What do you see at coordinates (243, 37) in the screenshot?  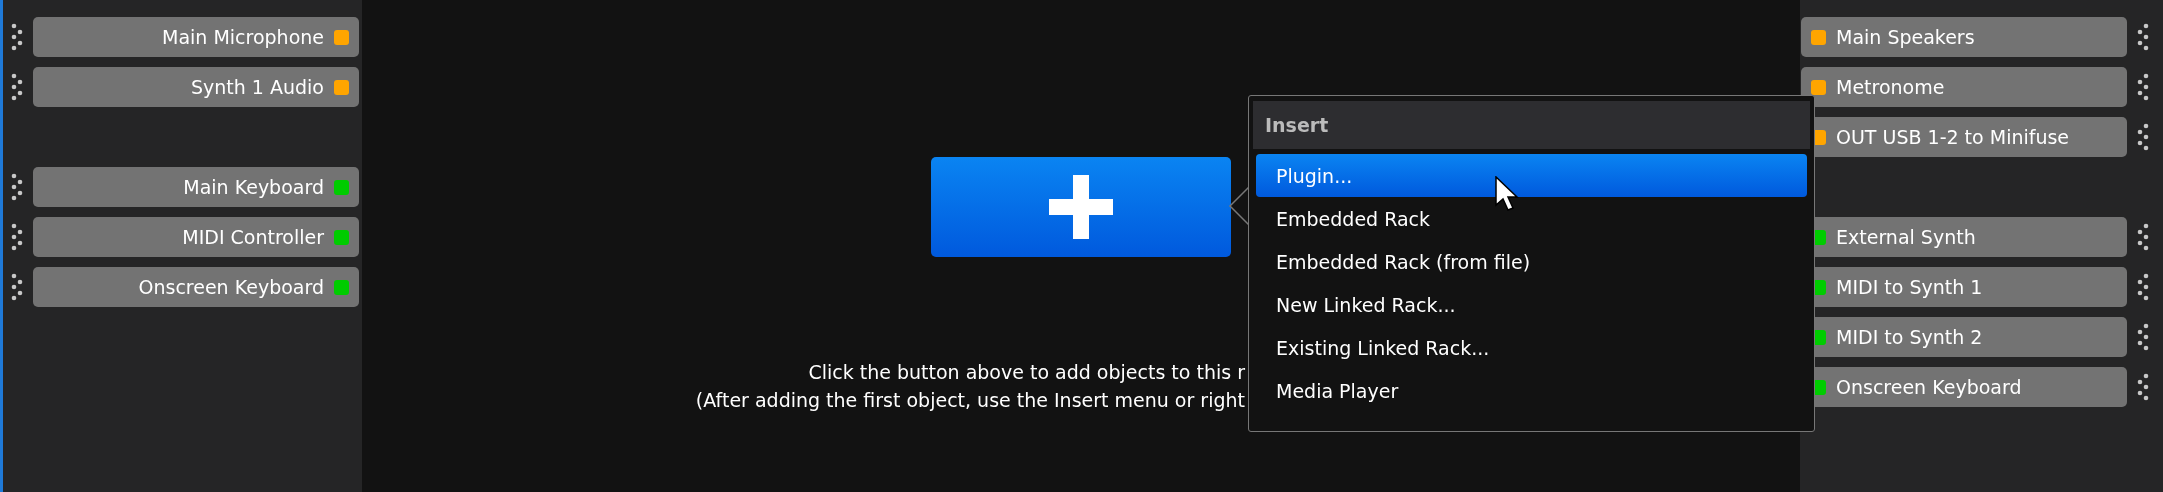 I see `port-label: Main Microphone` at bounding box center [243, 37].